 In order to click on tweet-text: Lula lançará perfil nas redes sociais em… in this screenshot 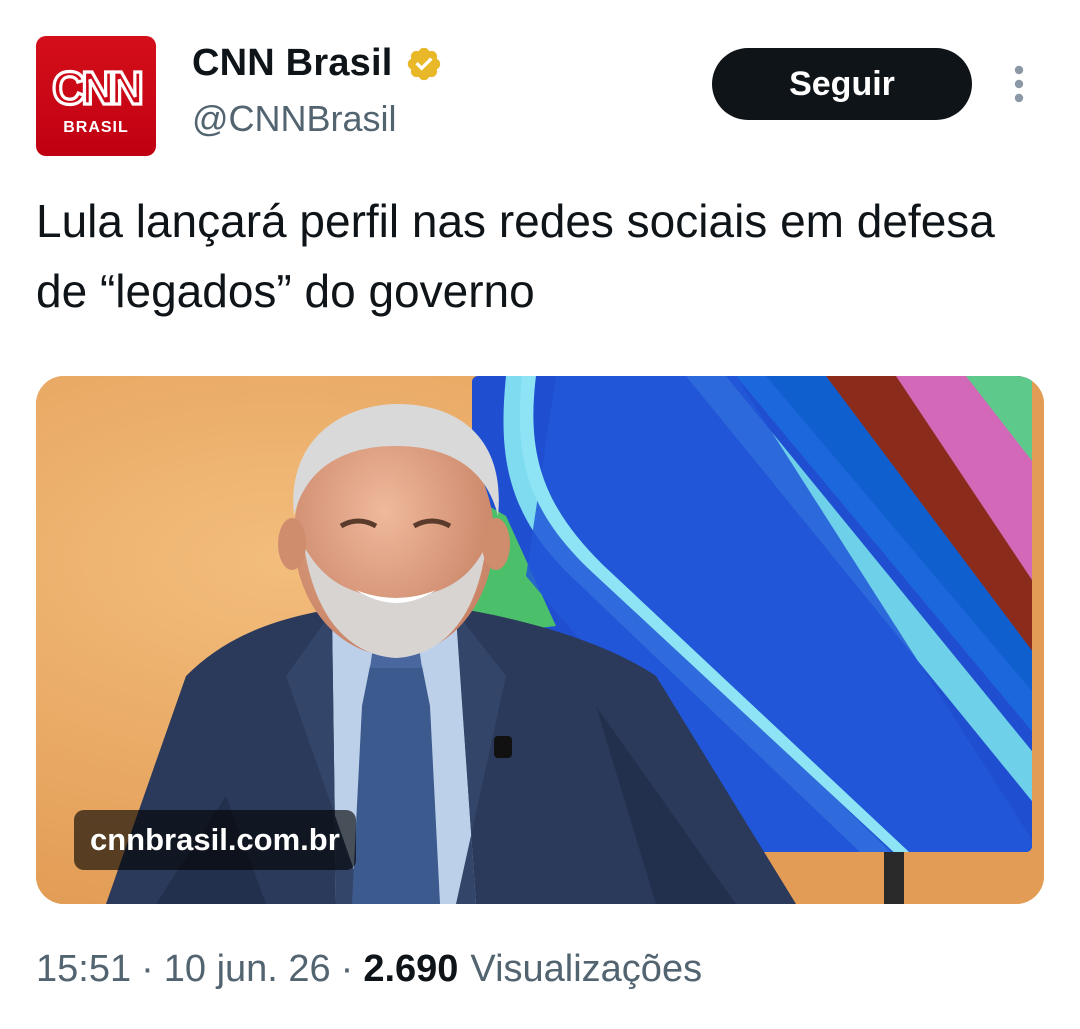, I will do `click(515, 256)`.